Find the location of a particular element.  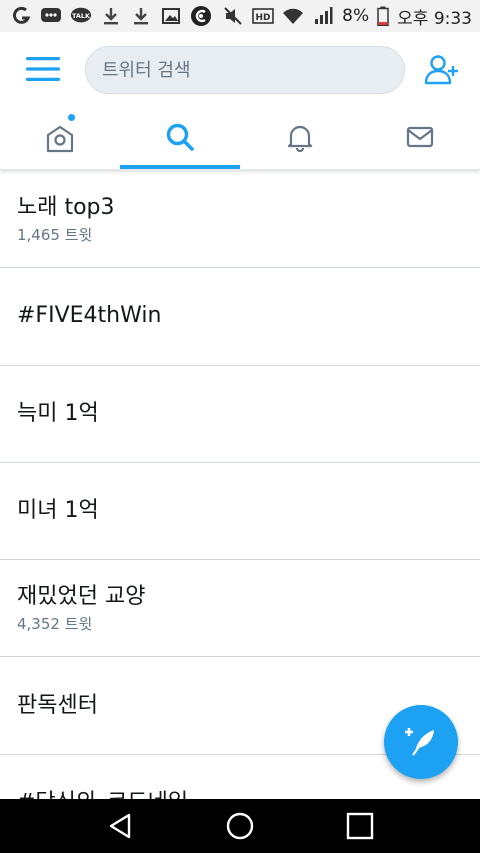

battery-icon is located at coordinates (383, 16).